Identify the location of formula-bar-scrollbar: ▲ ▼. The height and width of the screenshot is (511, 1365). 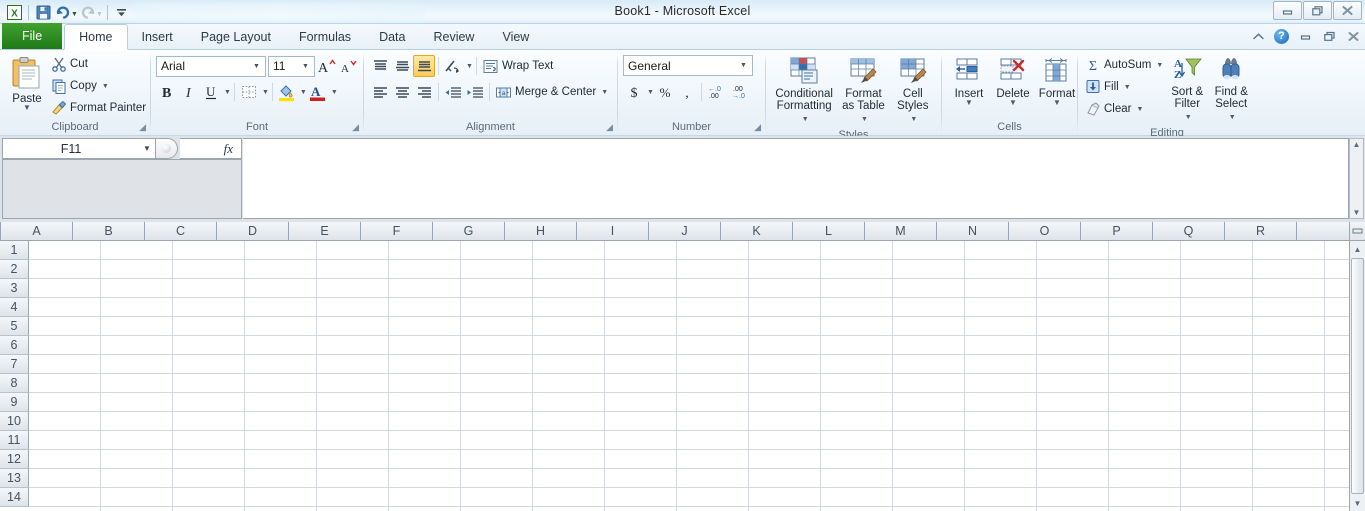
(1356, 178).